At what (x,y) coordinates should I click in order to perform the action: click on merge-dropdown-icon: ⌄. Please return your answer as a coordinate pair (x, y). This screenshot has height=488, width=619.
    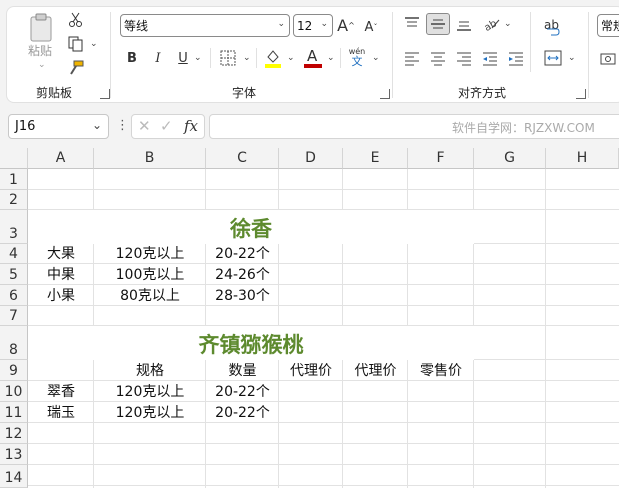
    Looking at the image, I should click on (572, 58).